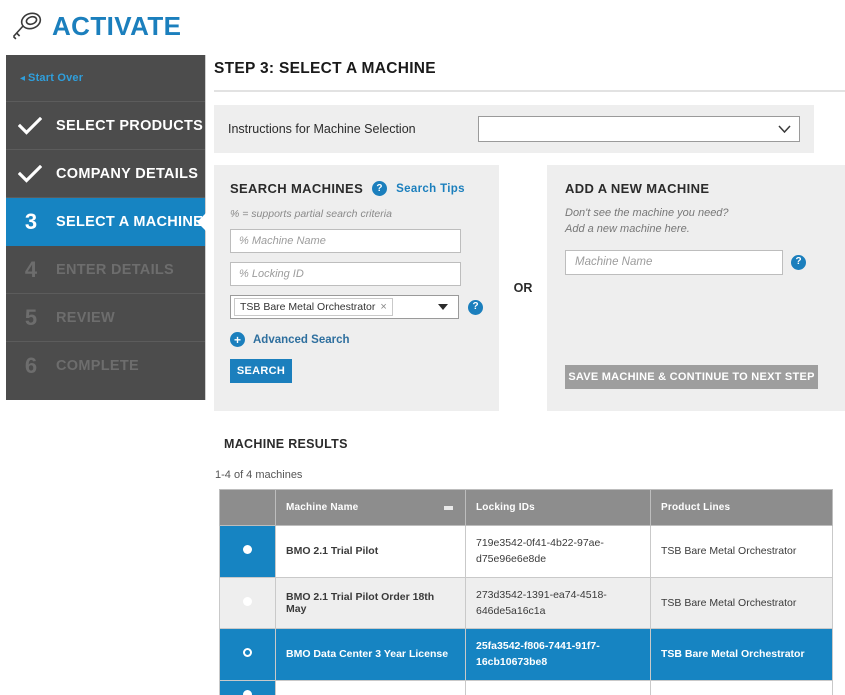  I want to click on cell-machine-name: BMO Data Center 3 Year License, so click(370, 654).